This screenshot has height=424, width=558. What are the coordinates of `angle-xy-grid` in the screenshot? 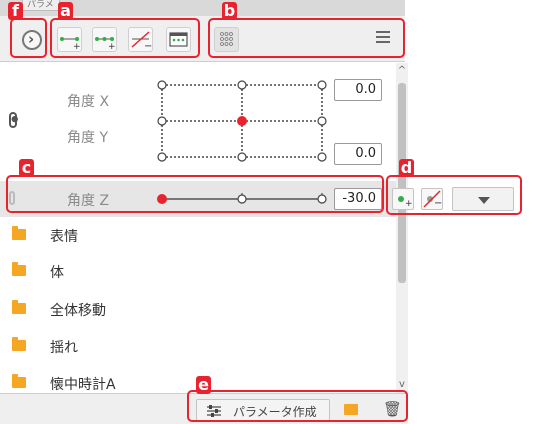 It's located at (242, 122).